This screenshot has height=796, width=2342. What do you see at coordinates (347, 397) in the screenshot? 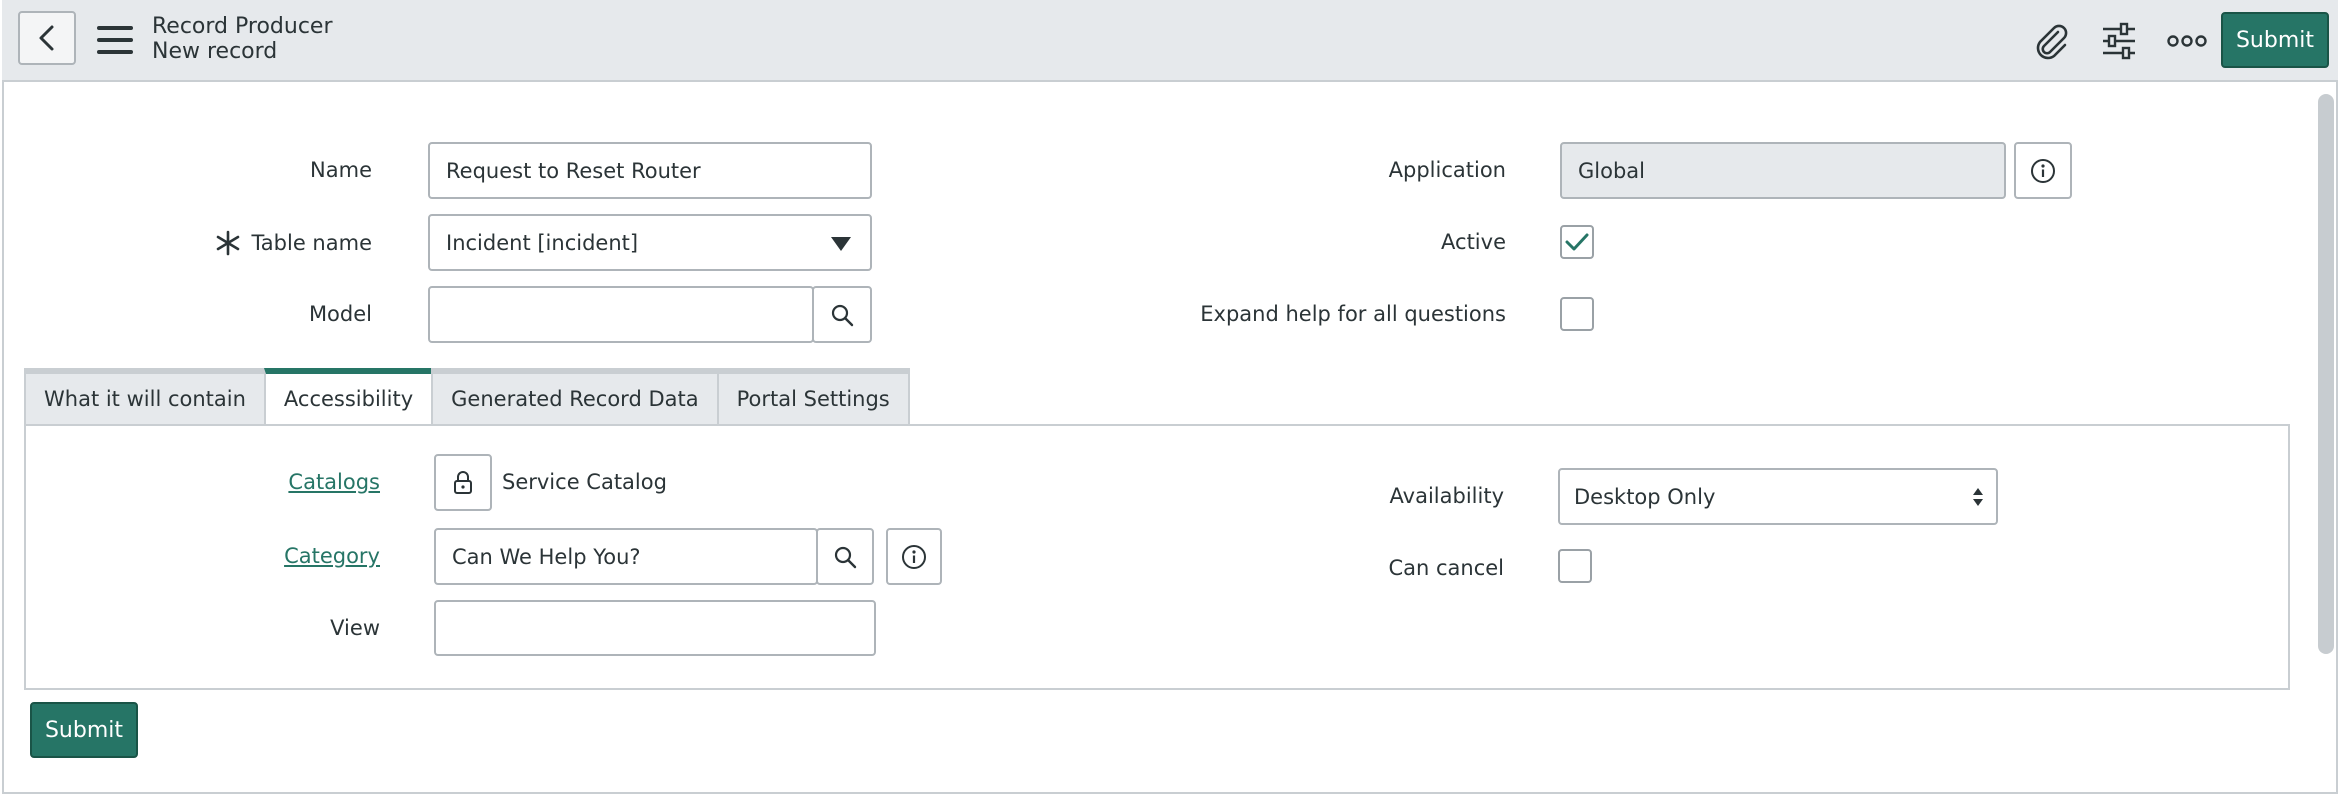
I see `tab-accessibility: Accessibility` at bounding box center [347, 397].